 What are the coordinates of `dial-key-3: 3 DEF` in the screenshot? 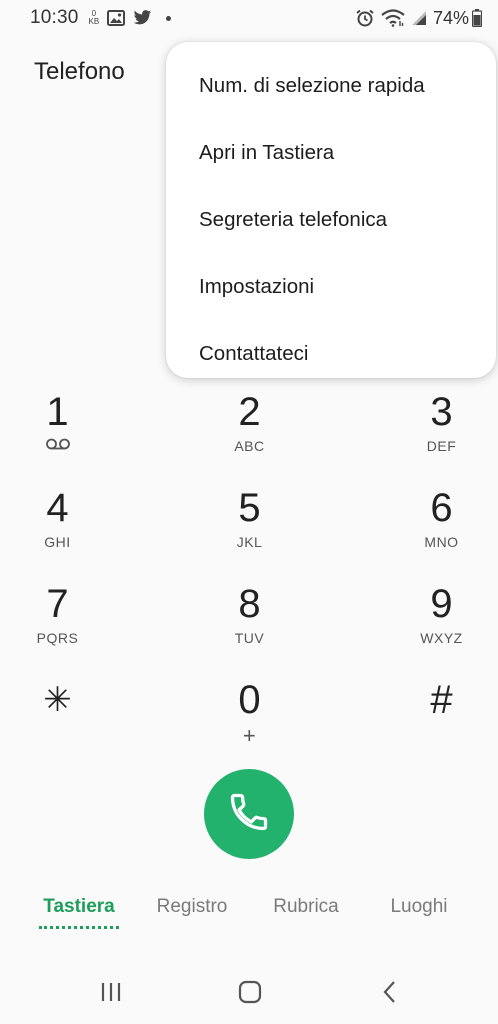 It's located at (428, 436).